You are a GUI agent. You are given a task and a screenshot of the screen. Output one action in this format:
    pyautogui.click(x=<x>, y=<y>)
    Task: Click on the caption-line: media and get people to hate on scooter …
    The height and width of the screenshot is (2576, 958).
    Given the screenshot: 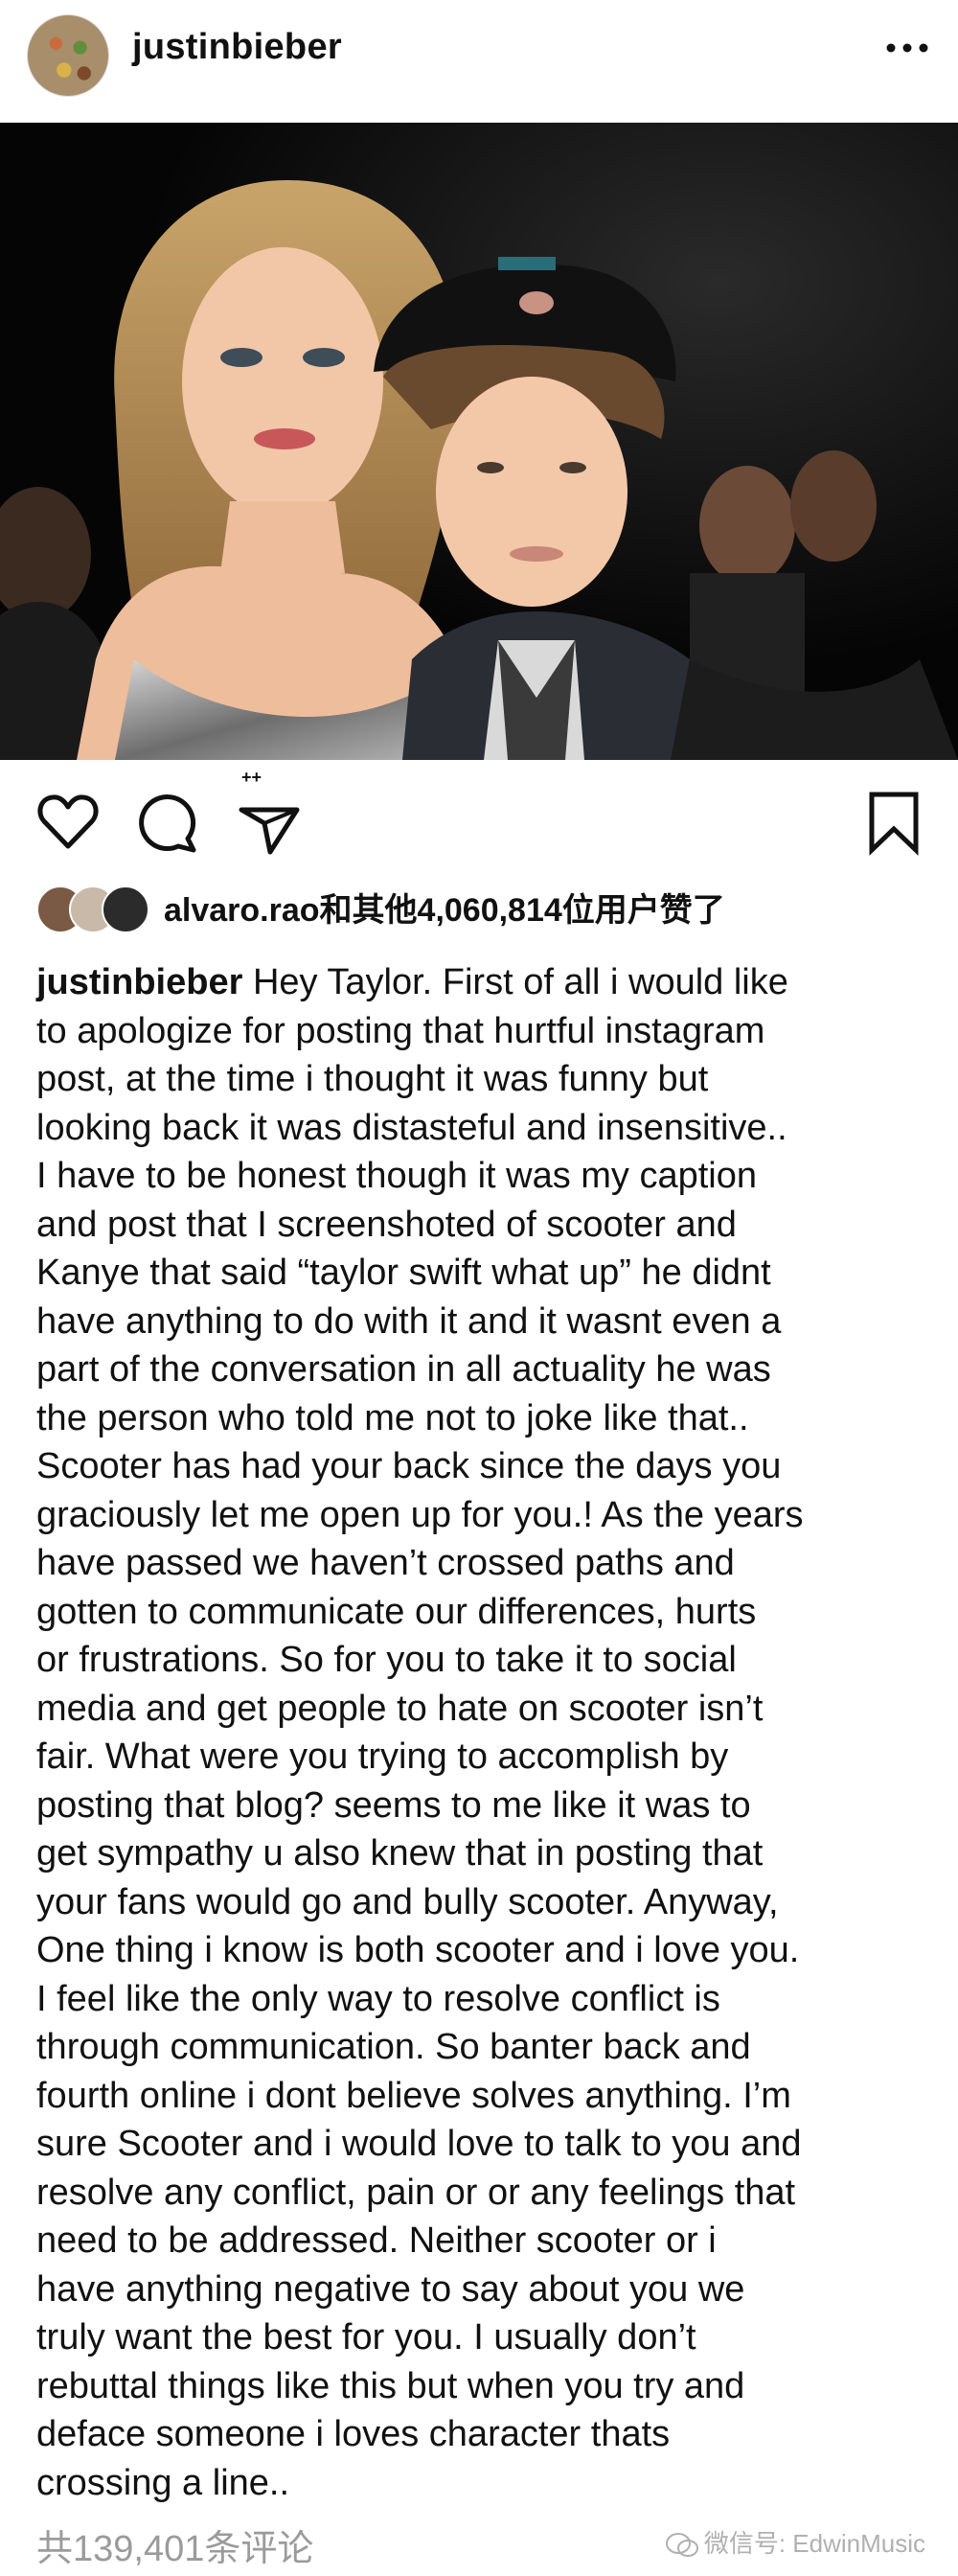 What is the action you would take?
    pyautogui.click(x=400, y=1708)
    